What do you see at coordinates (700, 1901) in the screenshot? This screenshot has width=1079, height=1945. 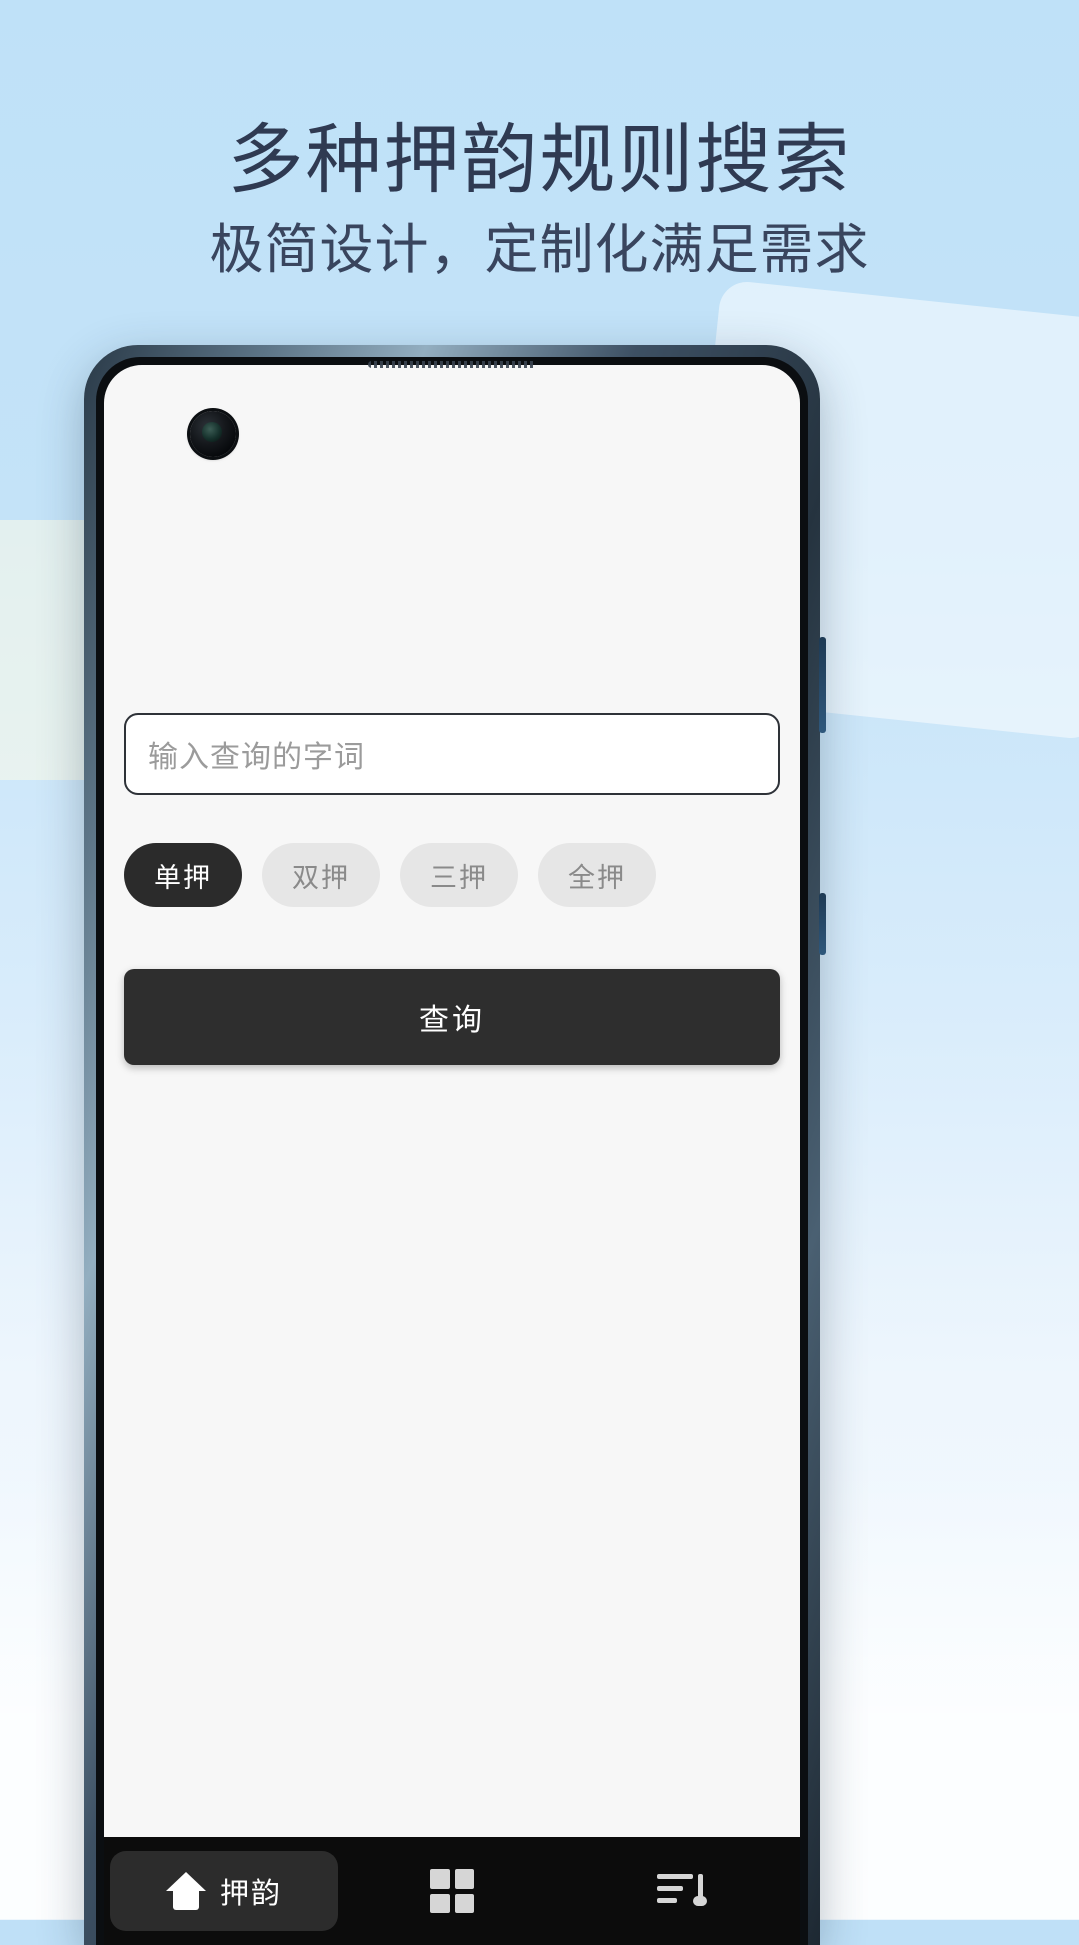 I see `music-note-head` at bounding box center [700, 1901].